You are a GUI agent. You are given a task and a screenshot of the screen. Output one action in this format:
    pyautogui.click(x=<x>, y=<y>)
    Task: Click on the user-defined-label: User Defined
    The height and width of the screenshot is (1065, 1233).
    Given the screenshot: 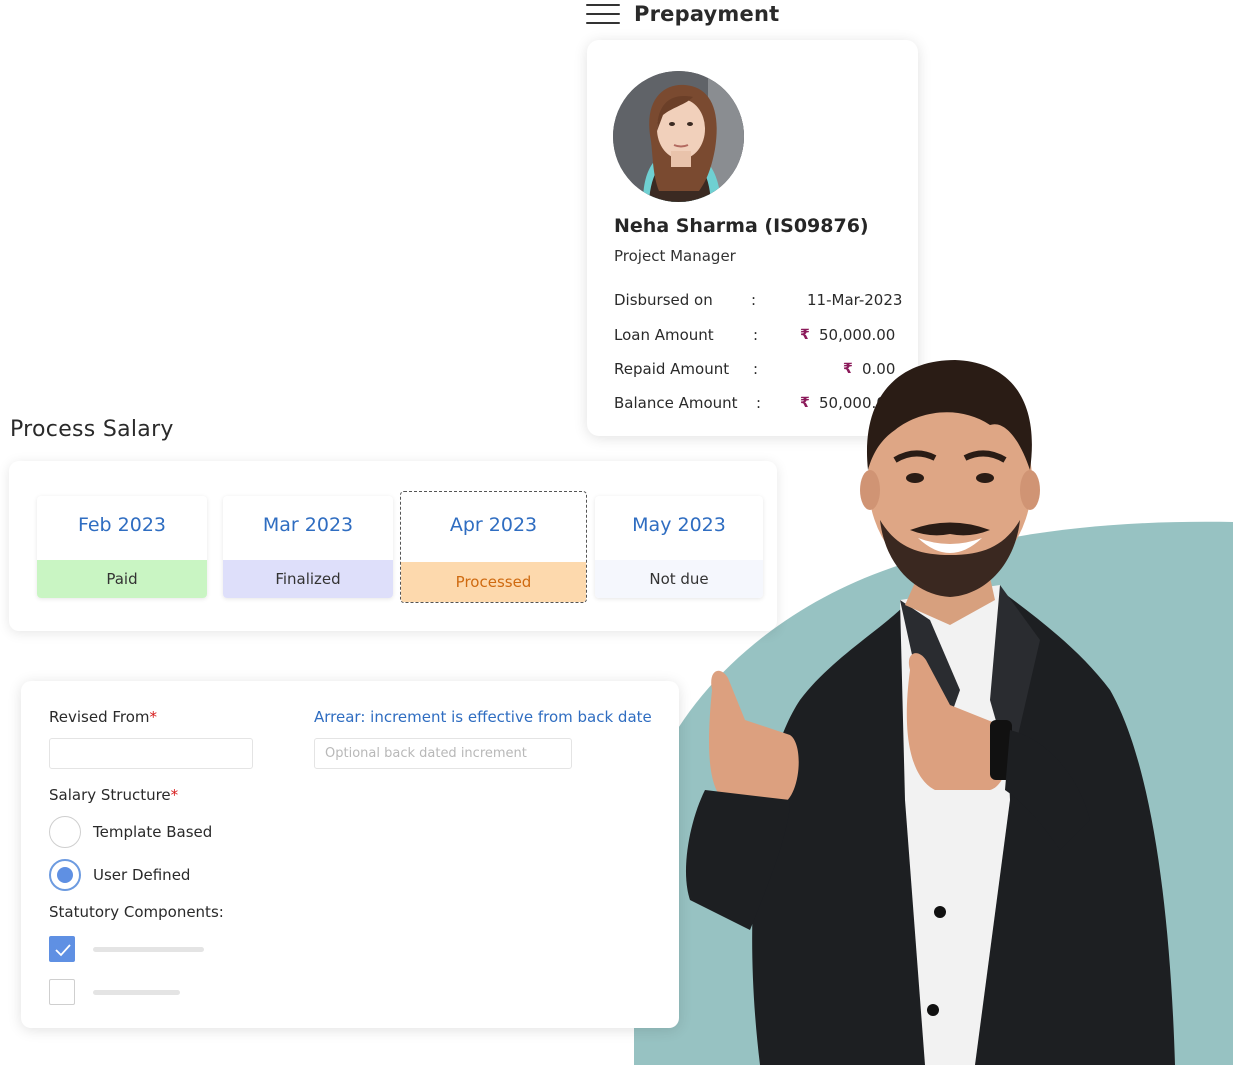 What is the action you would take?
    pyautogui.click(x=142, y=875)
    